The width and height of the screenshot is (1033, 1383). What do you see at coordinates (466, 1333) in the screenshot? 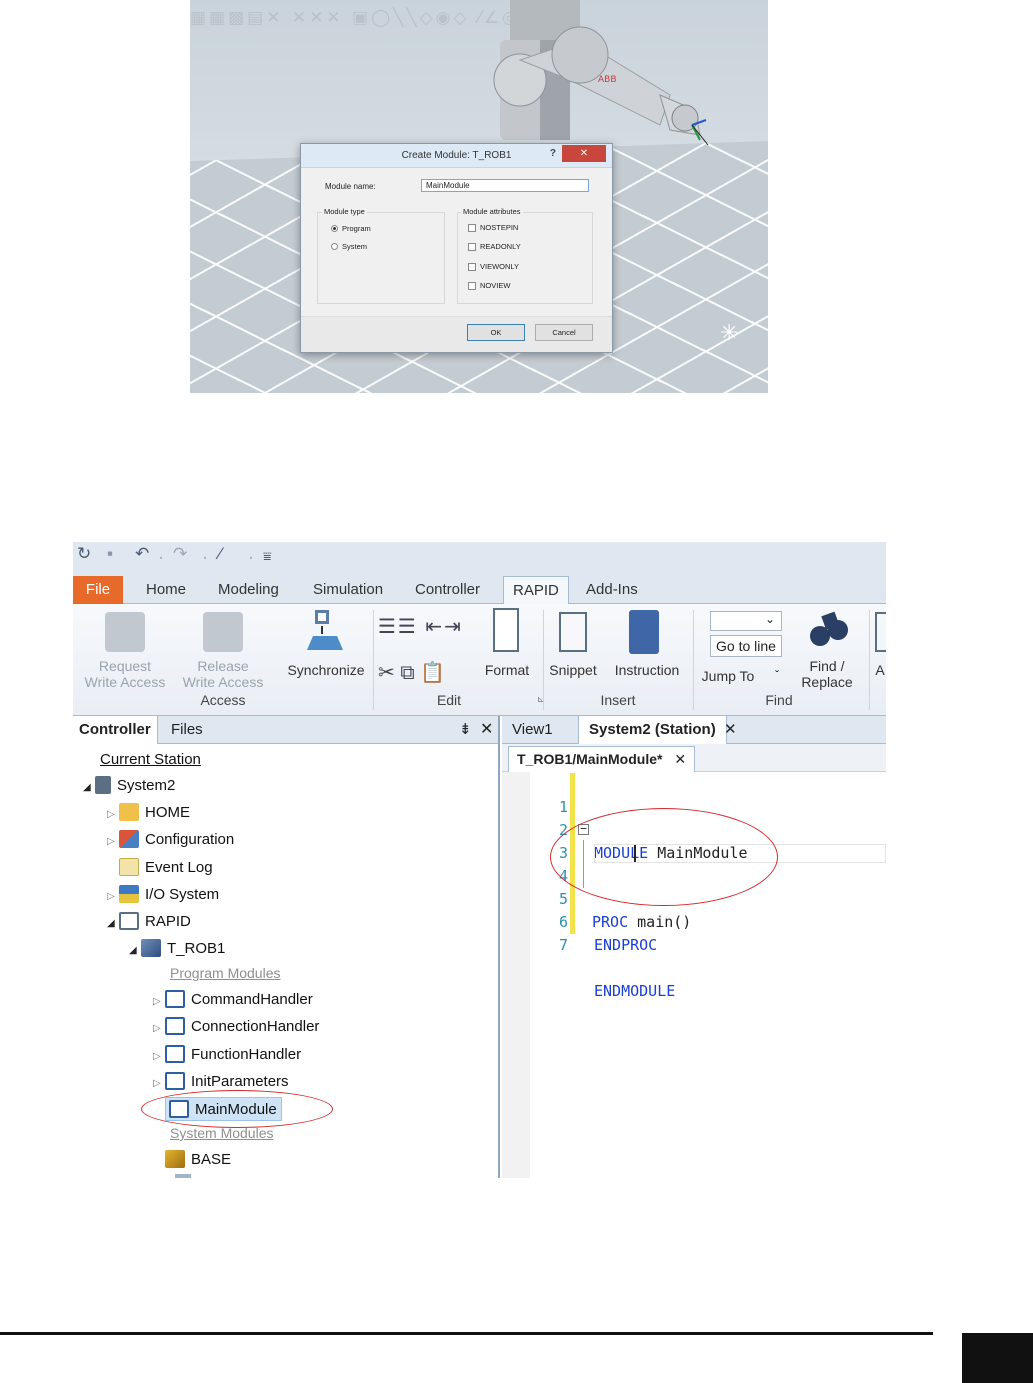
I see `footer-rule` at bounding box center [466, 1333].